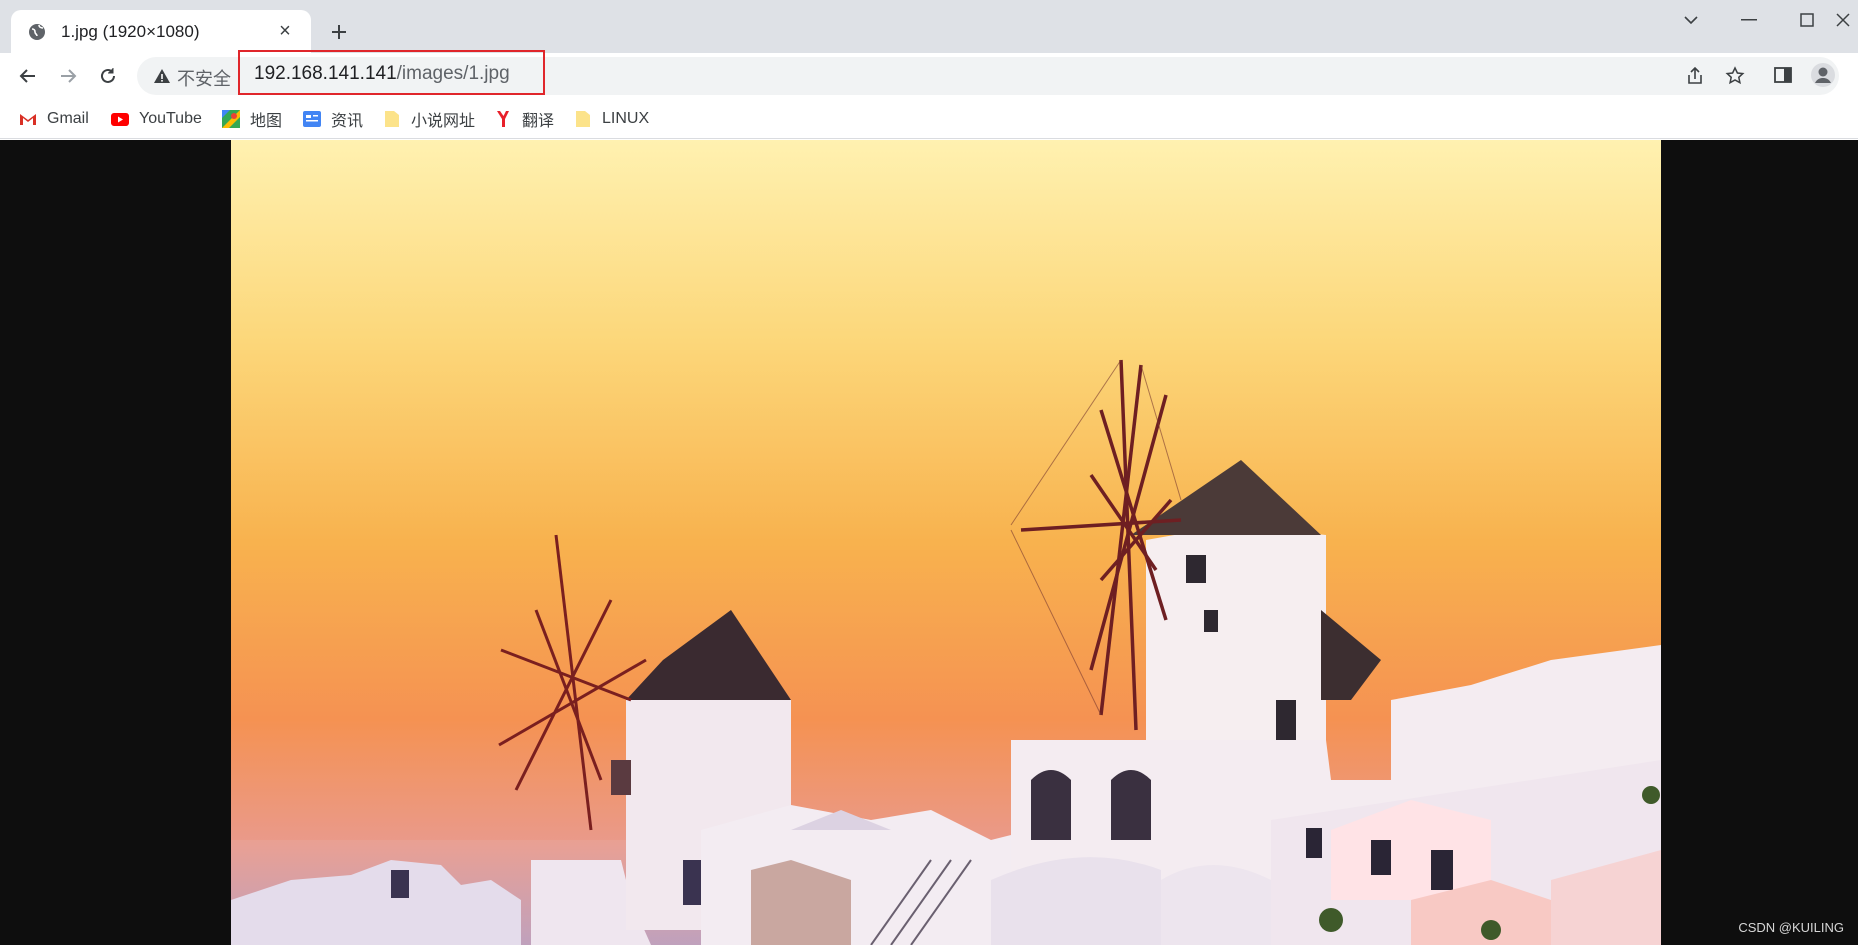 This screenshot has width=1858, height=945. What do you see at coordinates (170, 118) in the screenshot?
I see `bookmark-label: YouTube` at bounding box center [170, 118].